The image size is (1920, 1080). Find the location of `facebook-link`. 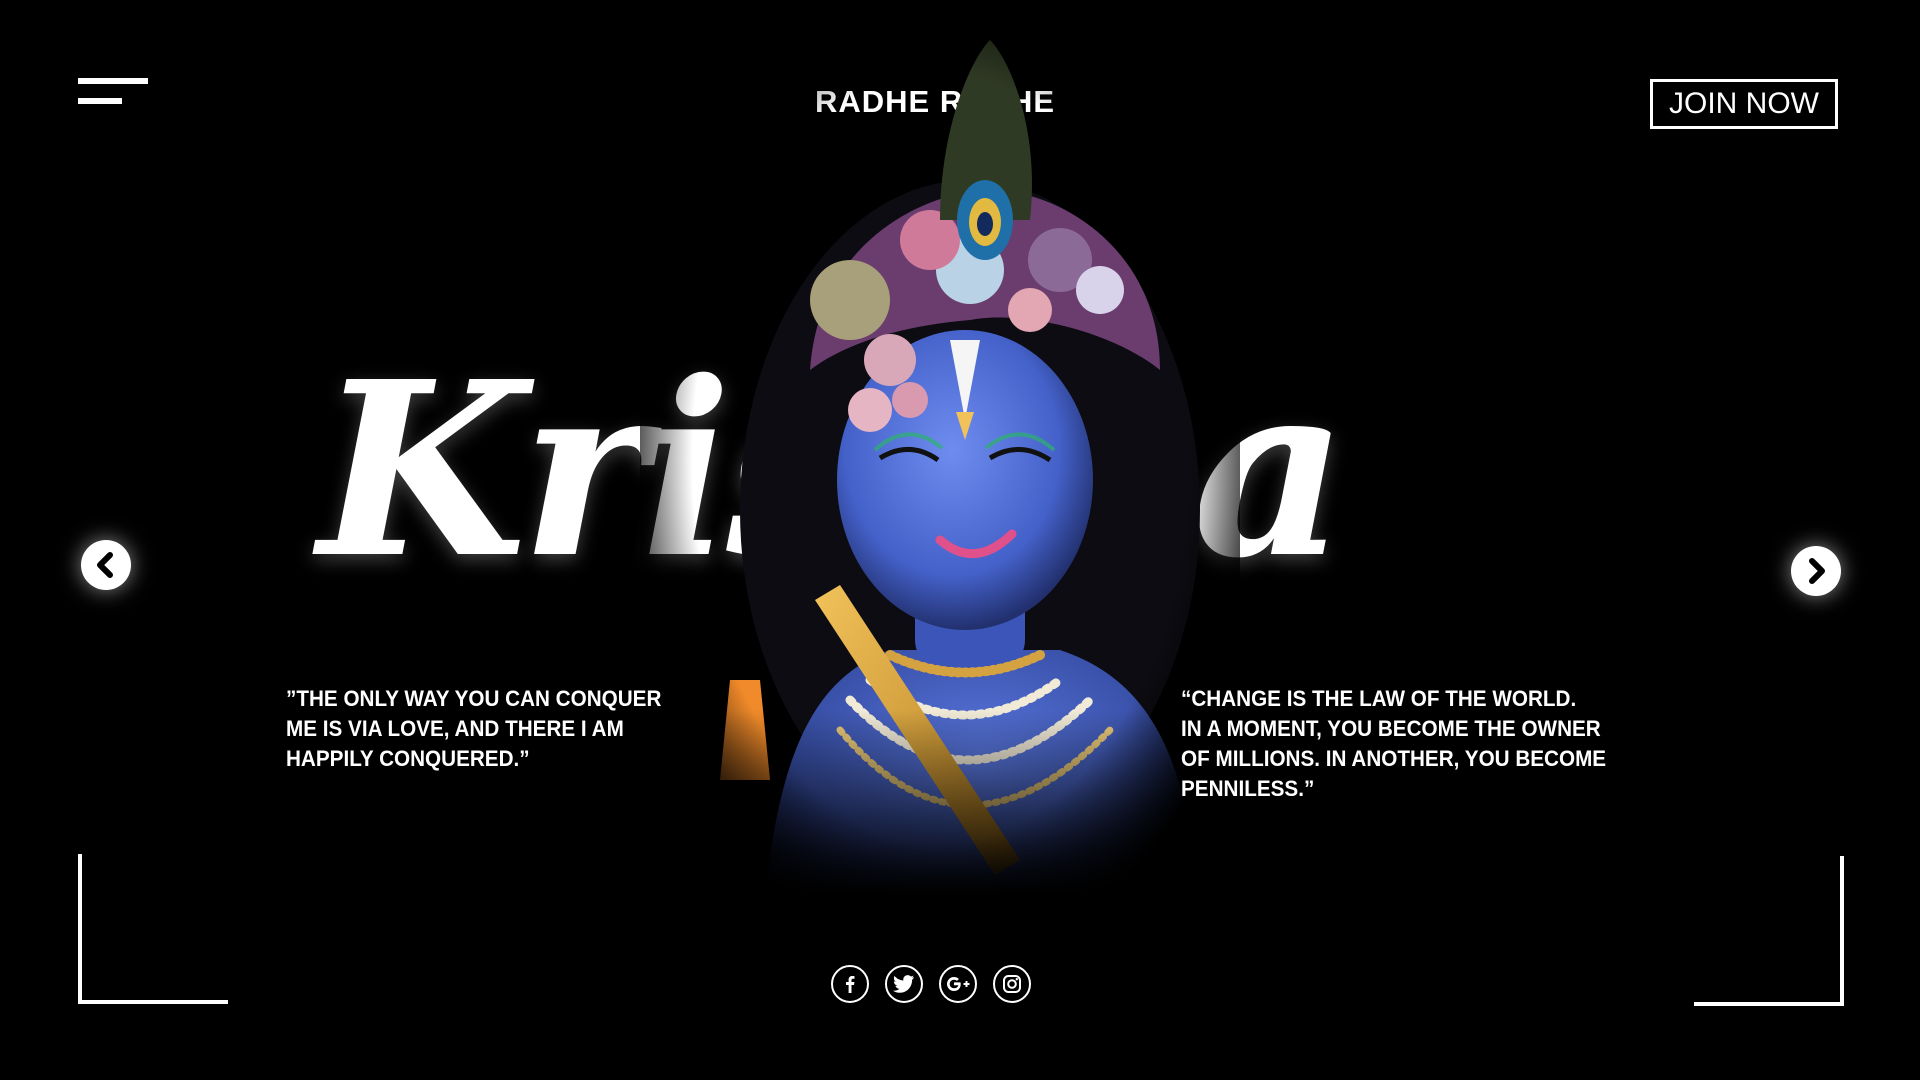

facebook-link is located at coordinates (850, 984).